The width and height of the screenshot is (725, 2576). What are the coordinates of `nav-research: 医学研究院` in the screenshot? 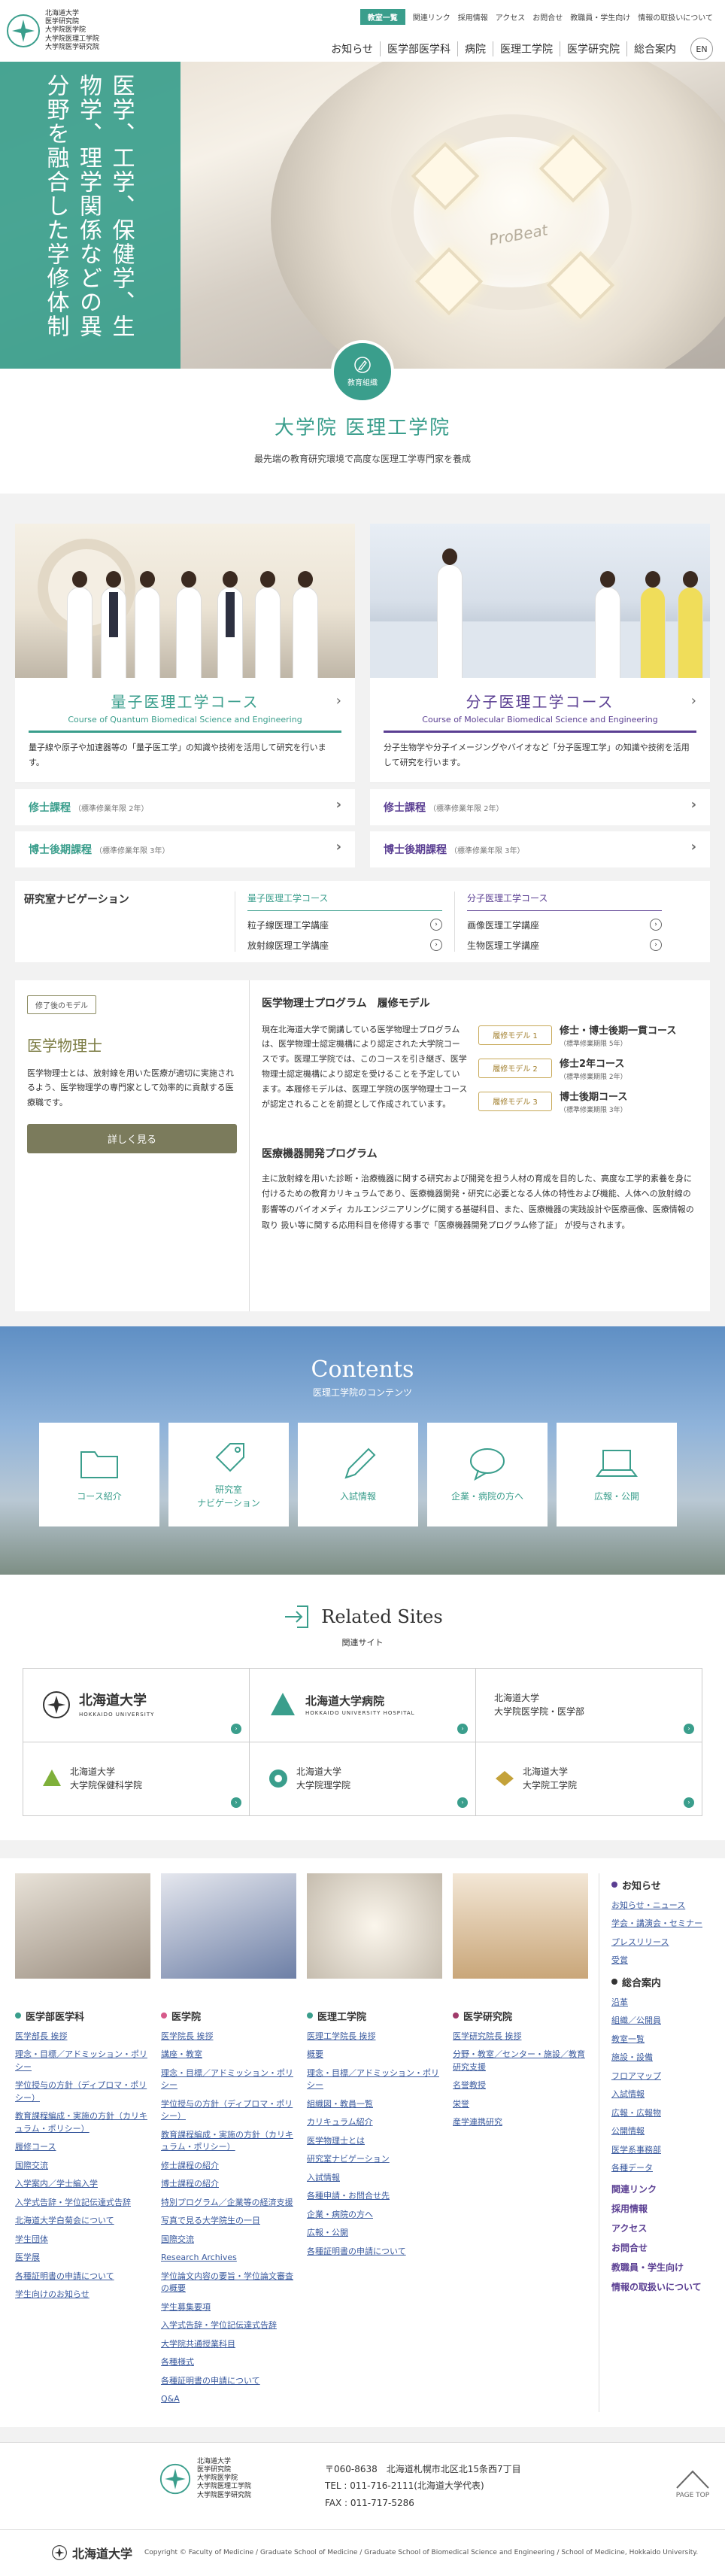 It's located at (593, 48).